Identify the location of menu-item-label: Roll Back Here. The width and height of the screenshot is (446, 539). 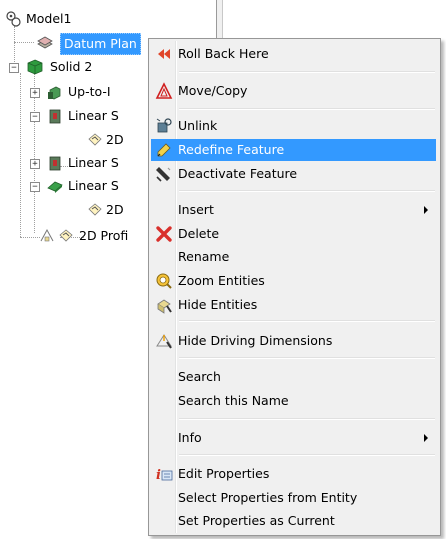
(223, 53).